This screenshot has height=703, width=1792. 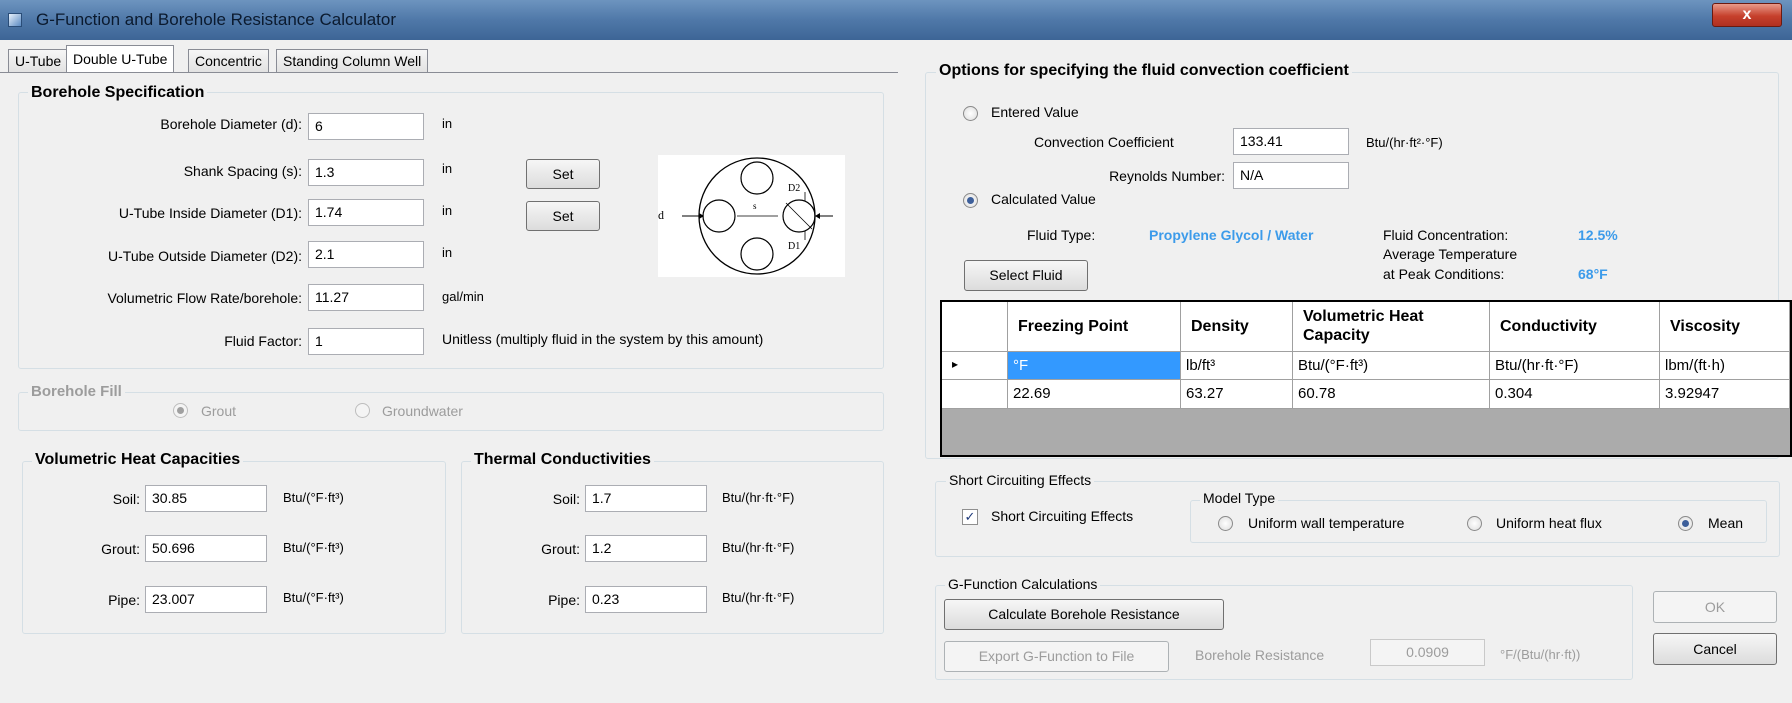 What do you see at coordinates (1225, 523) in the screenshot?
I see `uniform-wall-temp-radio` at bounding box center [1225, 523].